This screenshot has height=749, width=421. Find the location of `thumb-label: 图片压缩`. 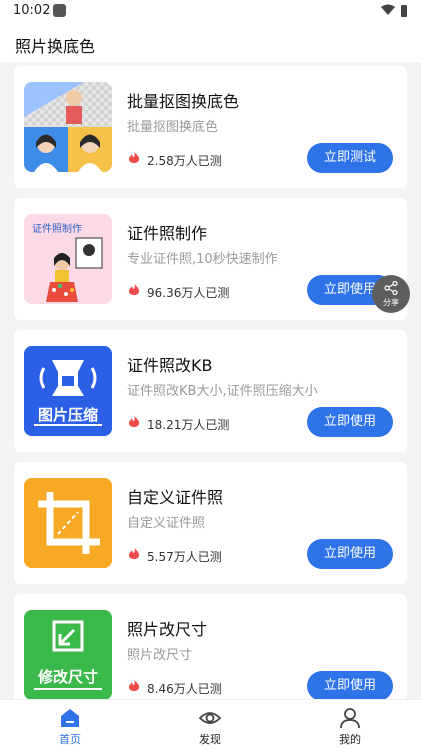

thumb-label: 图片压缩 is located at coordinates (68, 415).